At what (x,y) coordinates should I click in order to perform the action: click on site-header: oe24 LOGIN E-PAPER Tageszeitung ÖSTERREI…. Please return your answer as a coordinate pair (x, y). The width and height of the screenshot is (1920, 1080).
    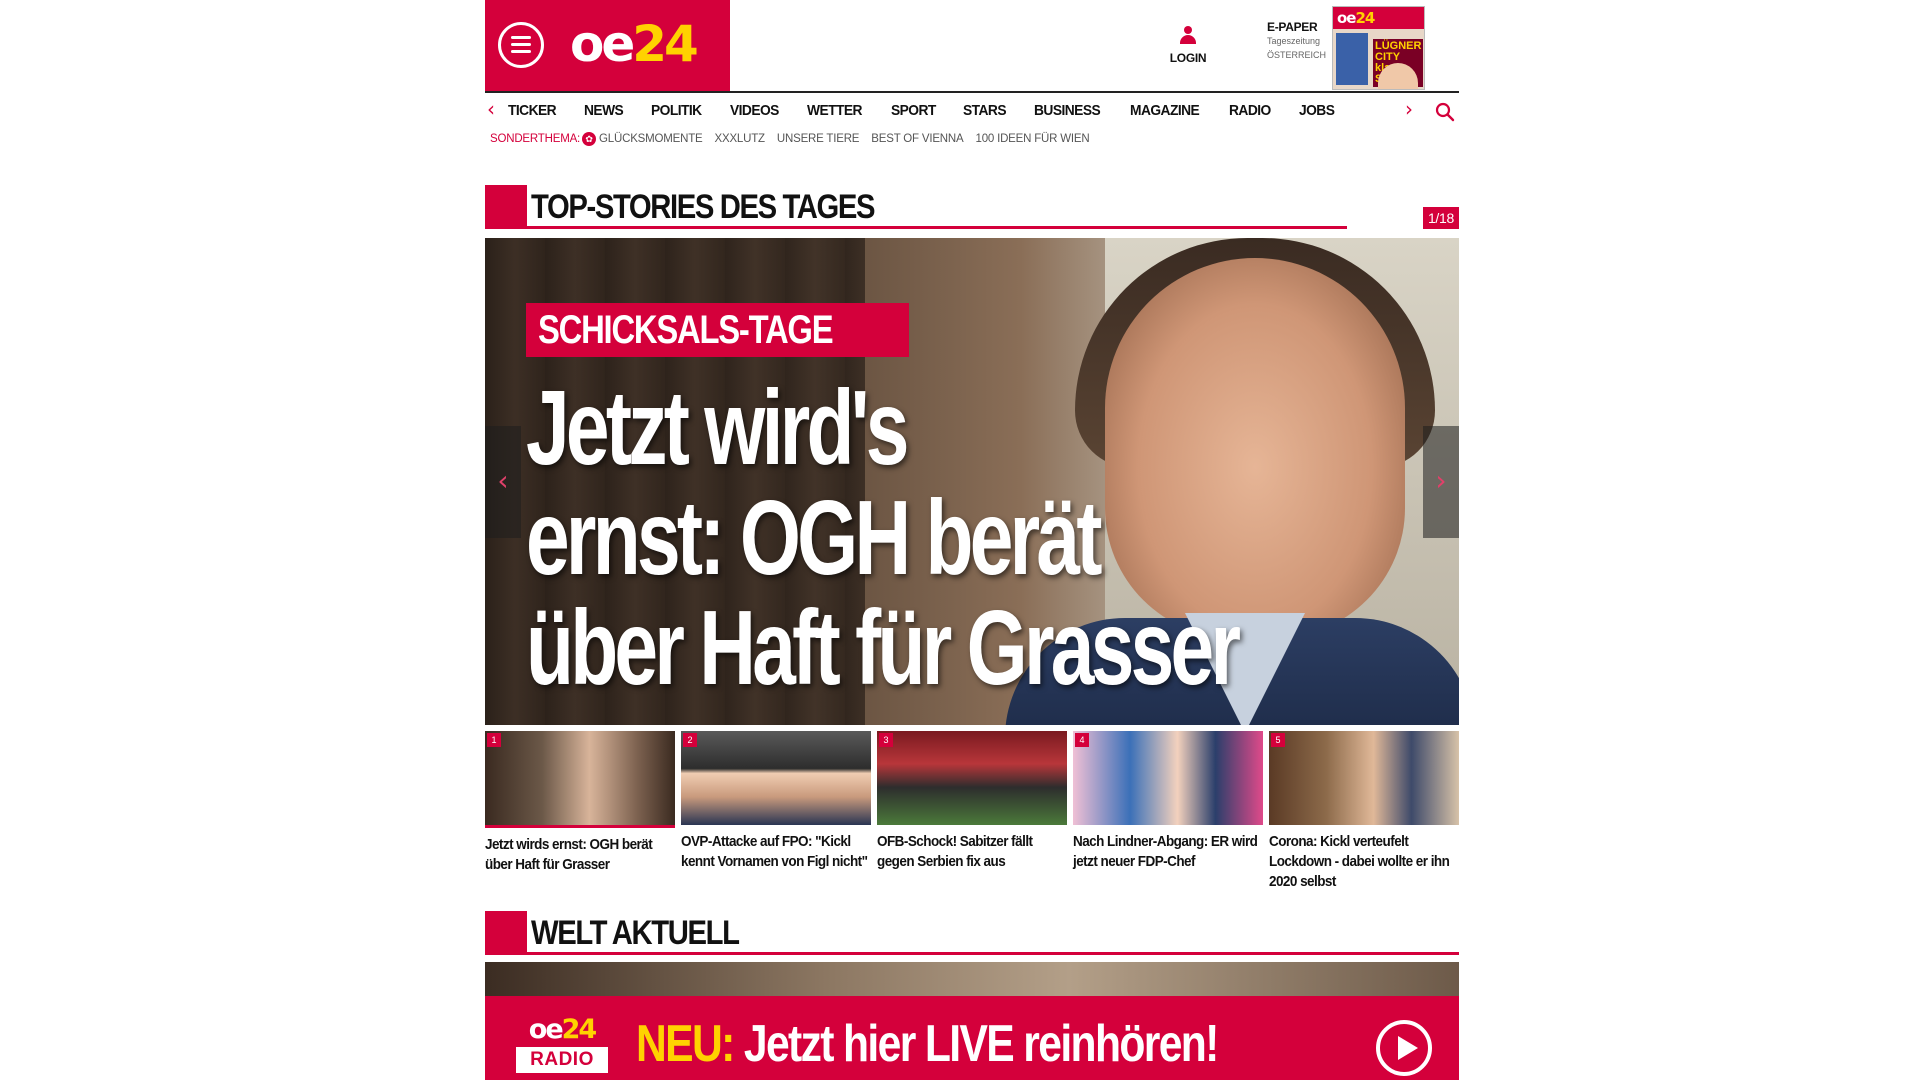
    Looking at the image, I should click on (972, 45).